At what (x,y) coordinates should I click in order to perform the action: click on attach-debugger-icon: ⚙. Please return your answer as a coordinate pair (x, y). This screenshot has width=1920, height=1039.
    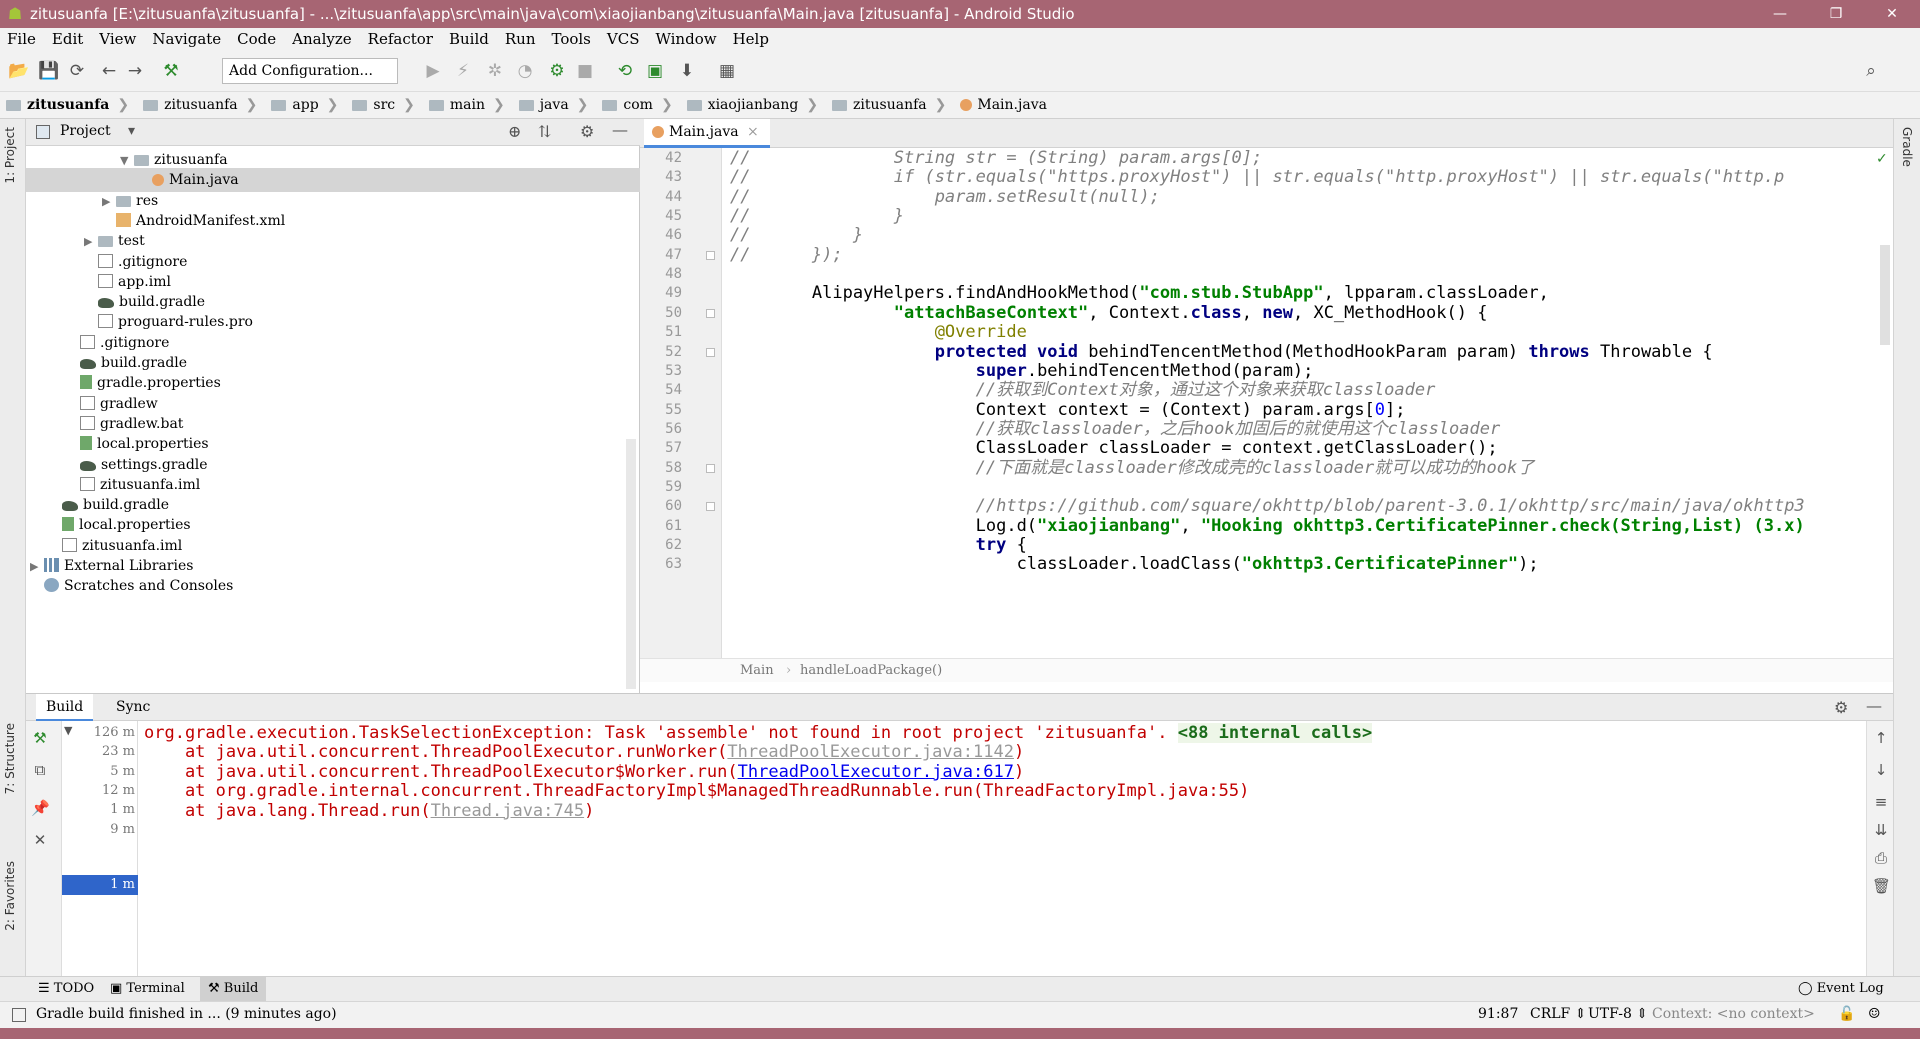
    Looking at the image, I should click on (557, 71).